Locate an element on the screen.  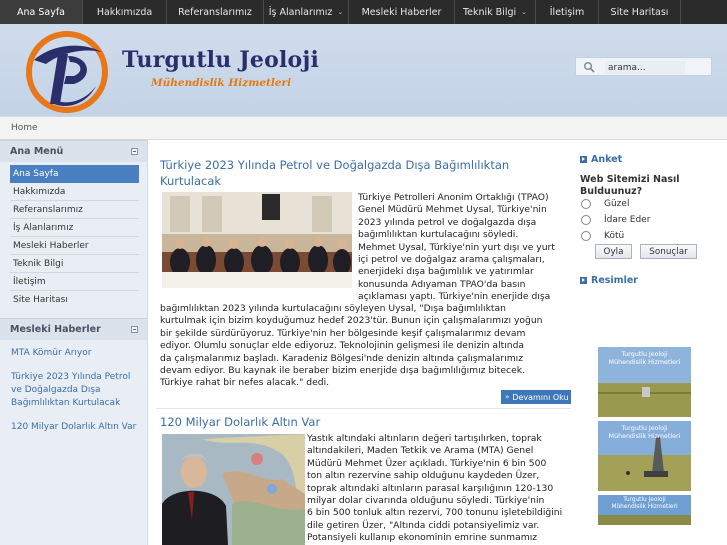
nav-label: Mesleki Haberler is located at coordinates (401, 12).